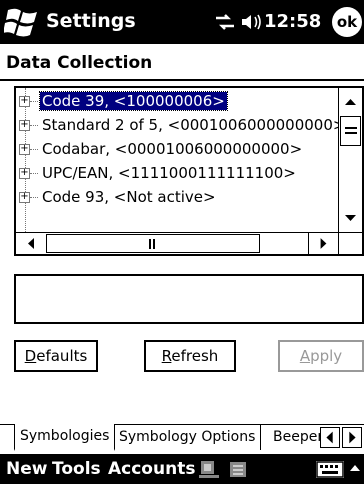  What do you see at coordinates (129, 197) in the screenshot?
I see `tree-item-label: Code 93, <Not active>` at bounding box center [129, 197].